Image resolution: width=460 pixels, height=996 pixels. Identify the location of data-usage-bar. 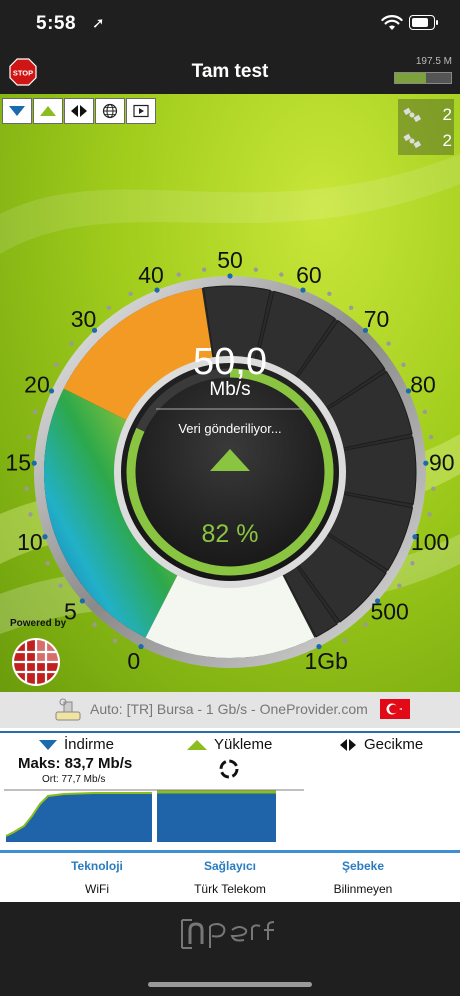
(423, 78).